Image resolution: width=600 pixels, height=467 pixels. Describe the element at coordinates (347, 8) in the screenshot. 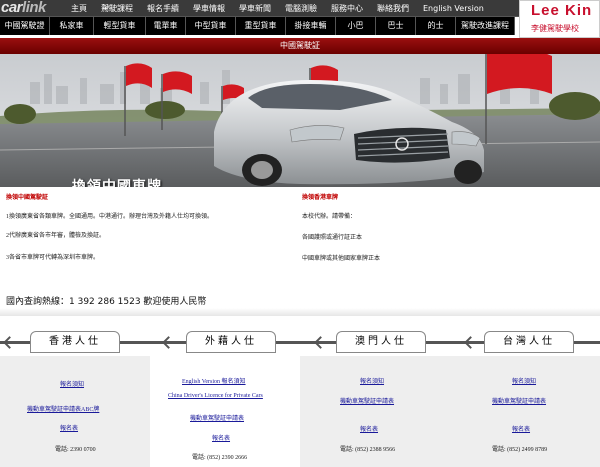

I see `top-nav-item: 服務中心` at that location.